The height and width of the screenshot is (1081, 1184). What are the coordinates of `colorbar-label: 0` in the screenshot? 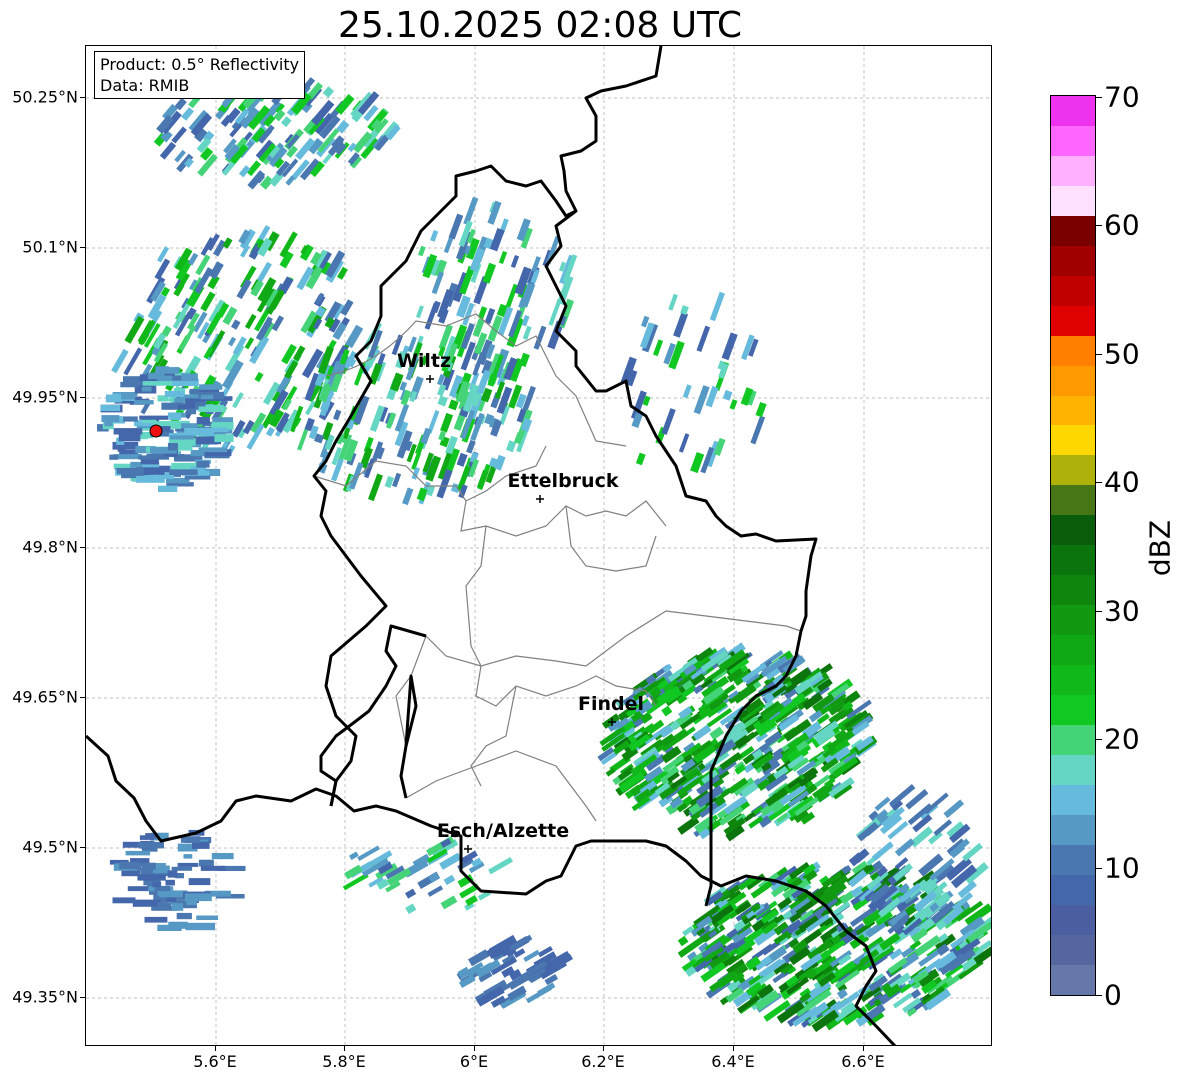 It's located at (1113, 995).